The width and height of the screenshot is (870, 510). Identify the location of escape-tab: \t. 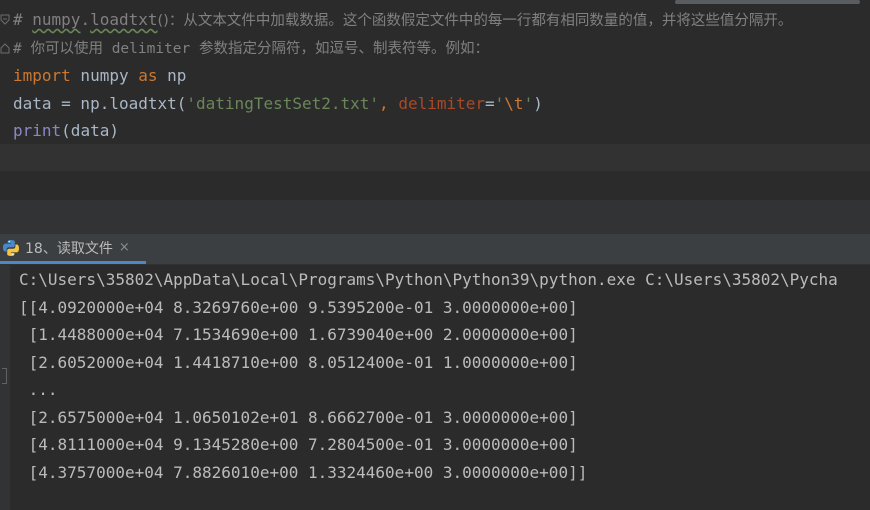
(514, 103).